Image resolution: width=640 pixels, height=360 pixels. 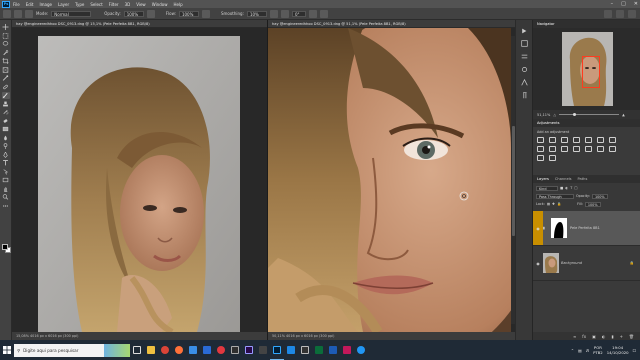 What do you see at coordinates (612, 149) in the screenshot?
I see `threshold-icon` at bounding box center [612, 149].